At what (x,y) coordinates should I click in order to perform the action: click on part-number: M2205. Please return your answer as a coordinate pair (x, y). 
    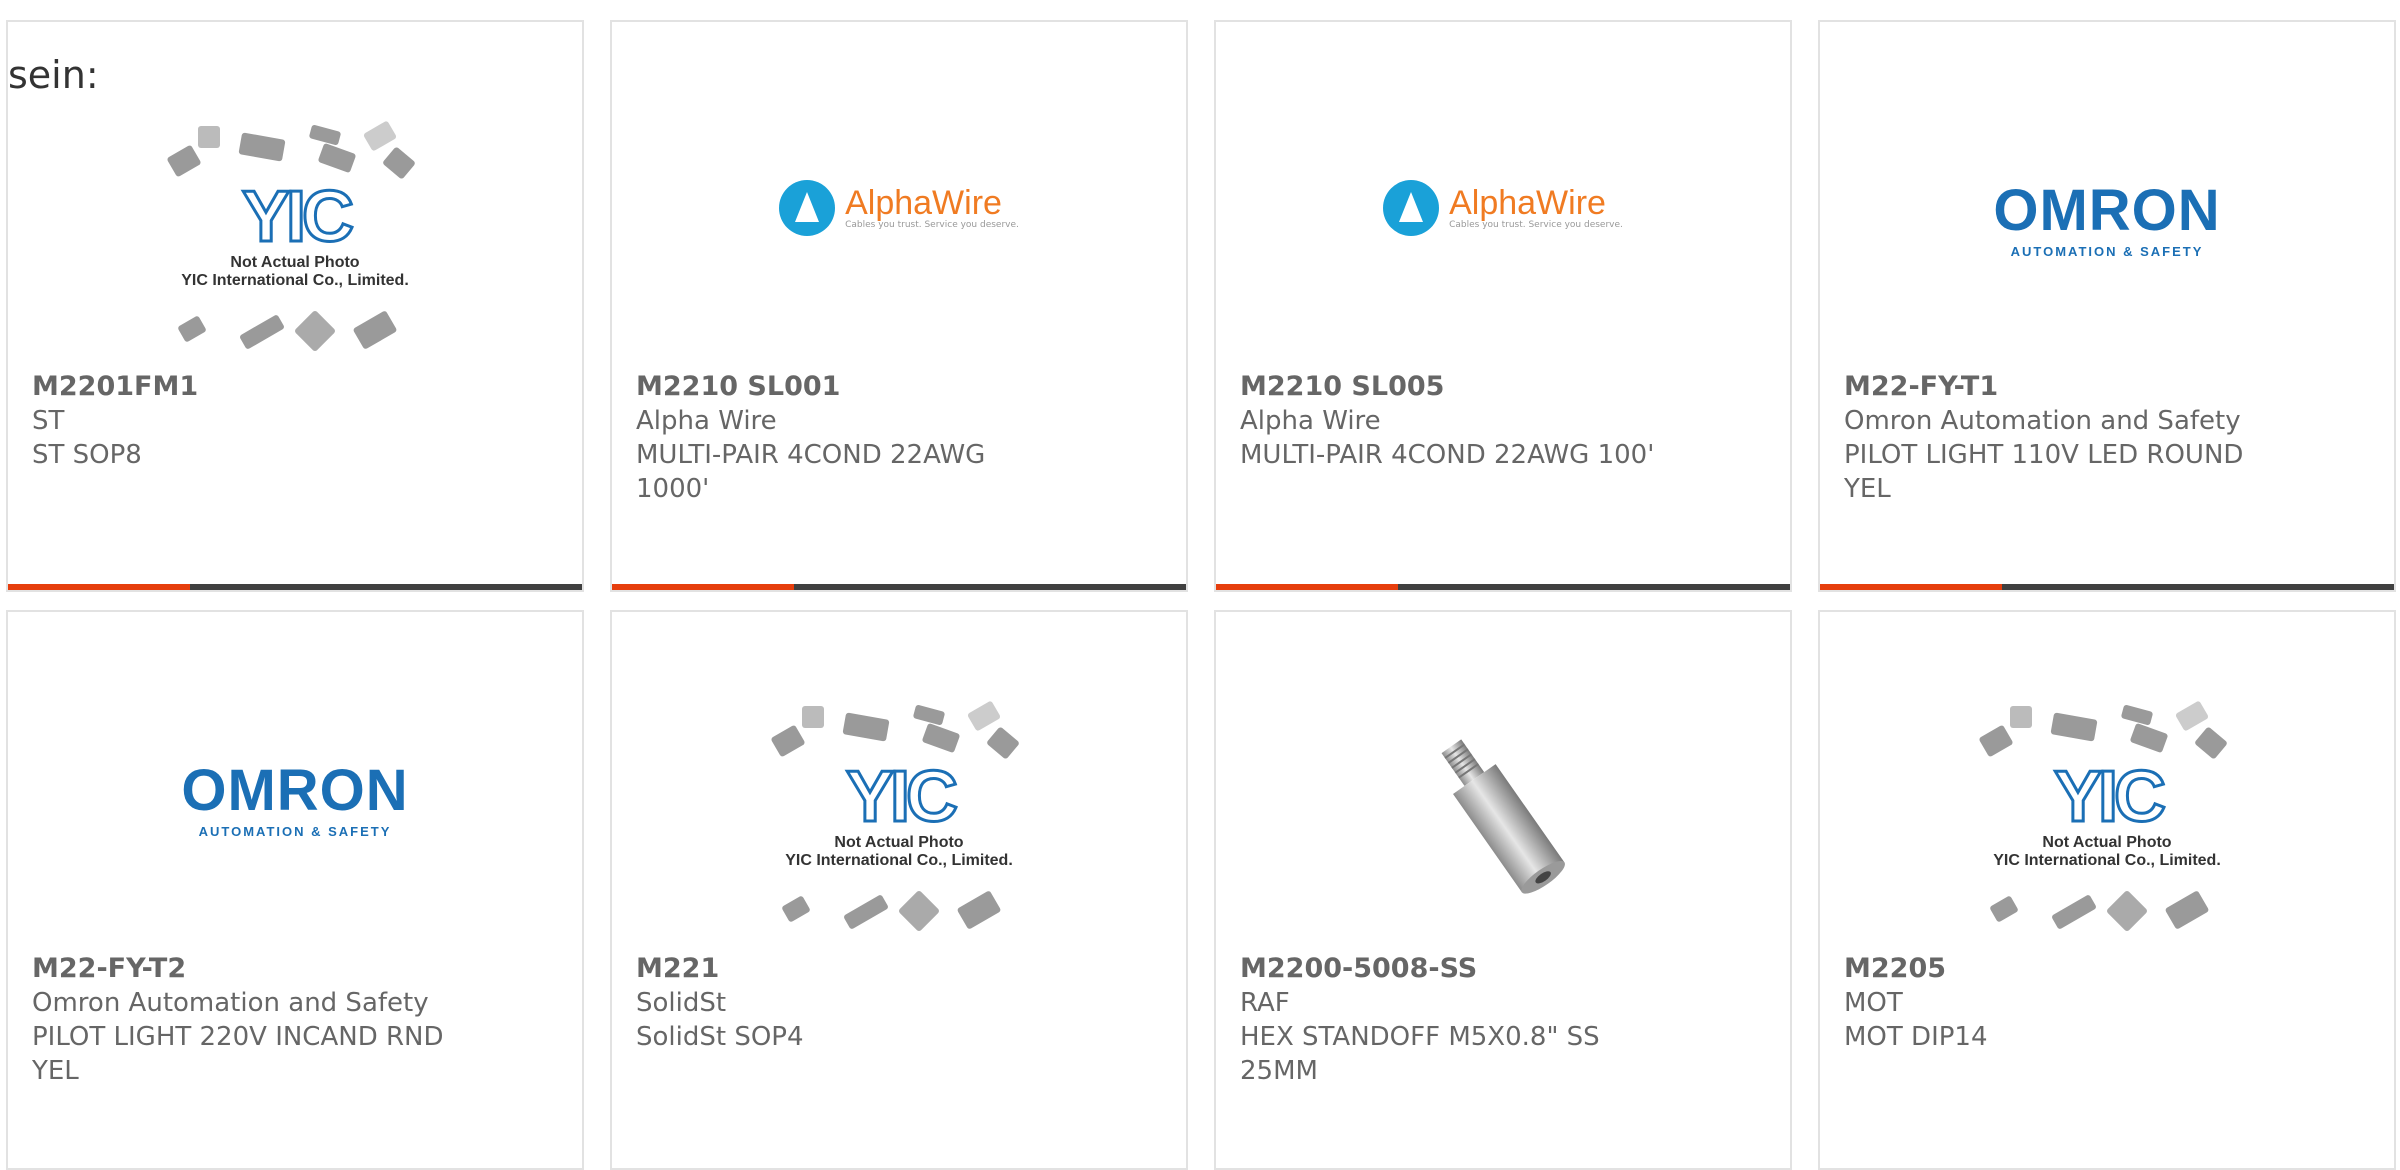
    Looking at the image, I should click on (2059, 969).